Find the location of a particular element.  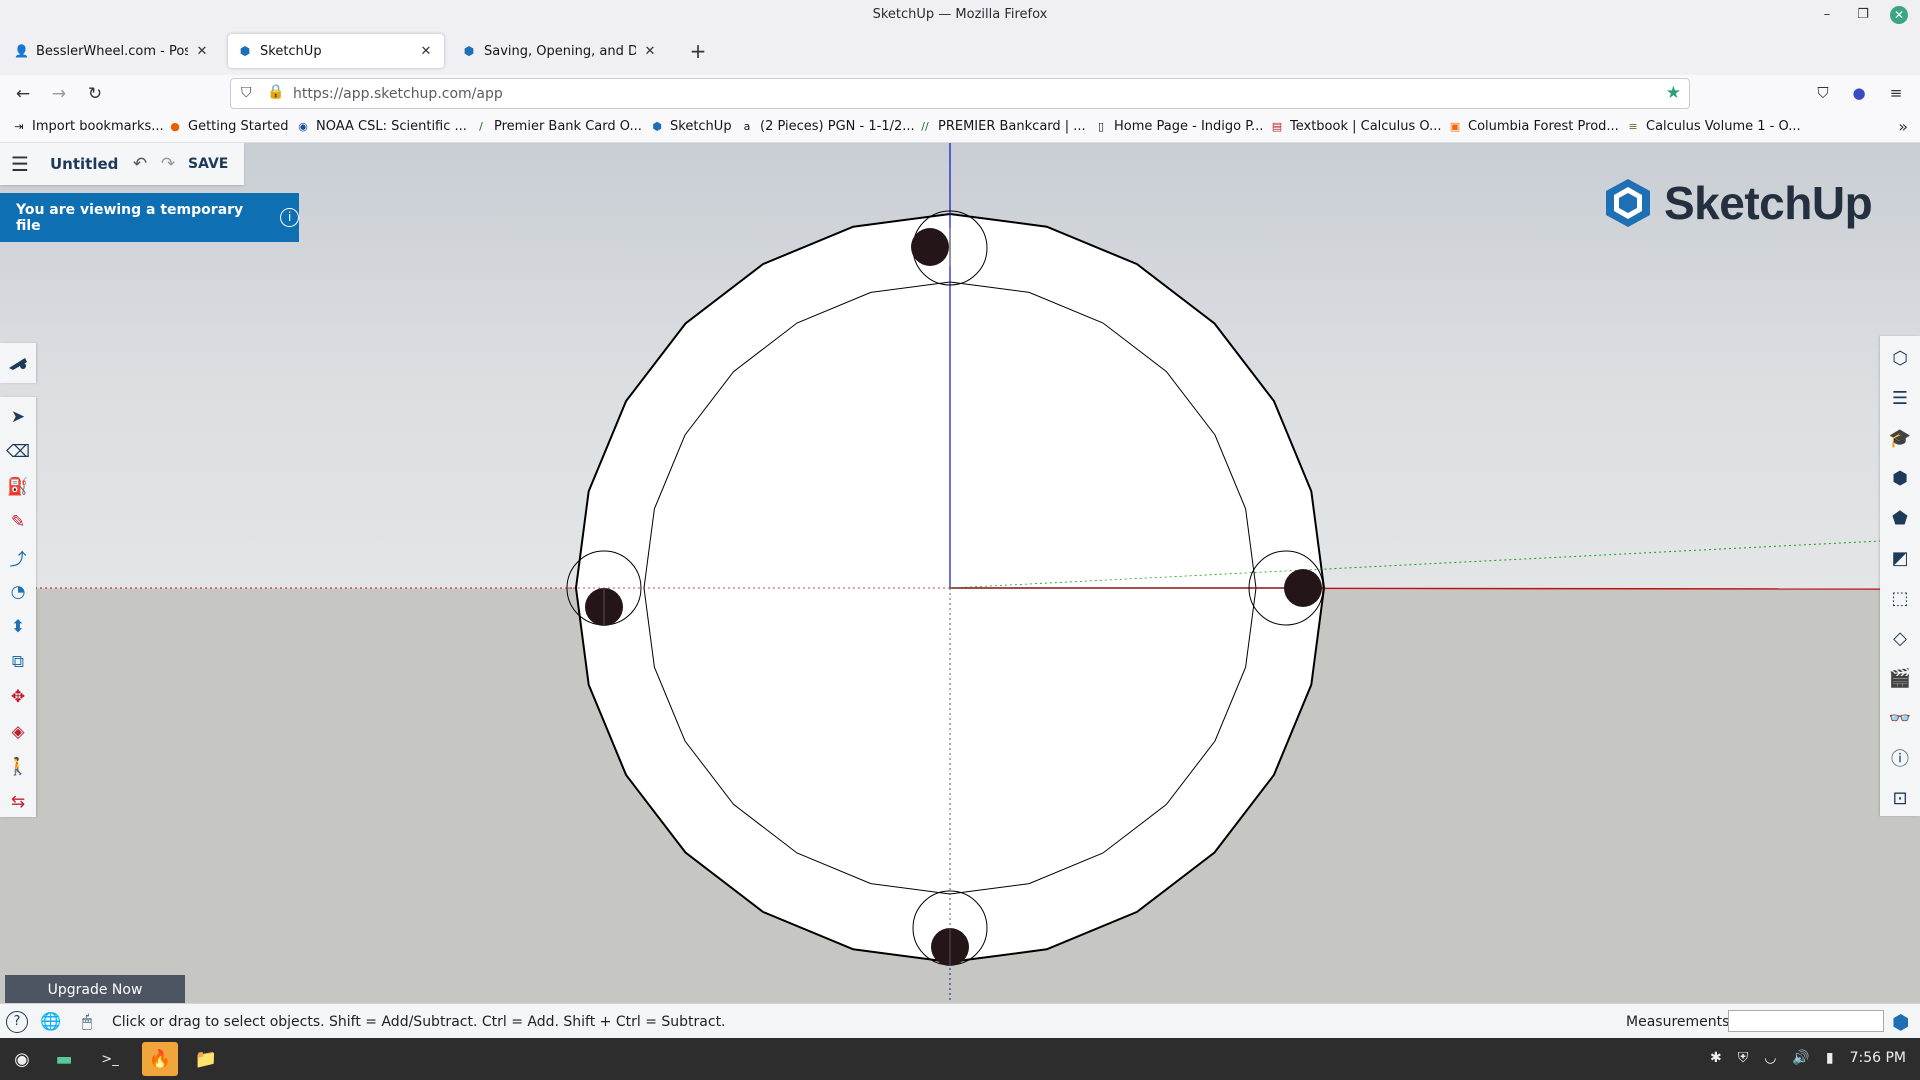

undo-icon: ↶ is located at coordinates (140, 164).